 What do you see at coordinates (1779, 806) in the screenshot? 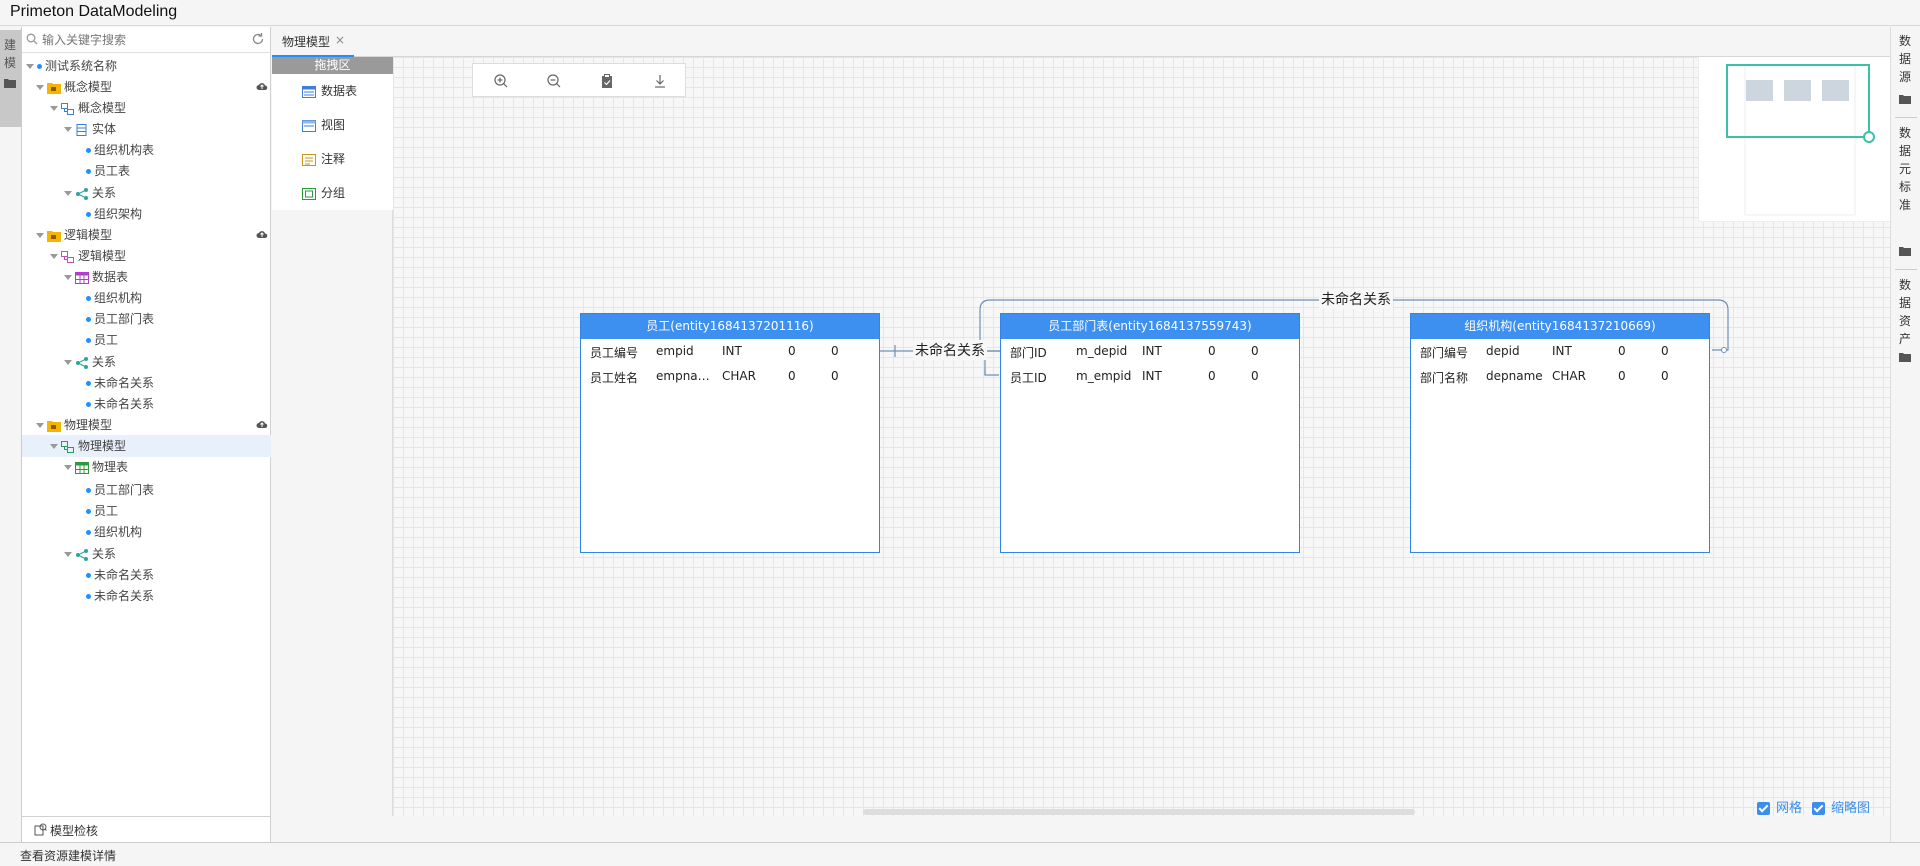
I see `grid-checkbox: 网格` at bounding box center [1779, 806].